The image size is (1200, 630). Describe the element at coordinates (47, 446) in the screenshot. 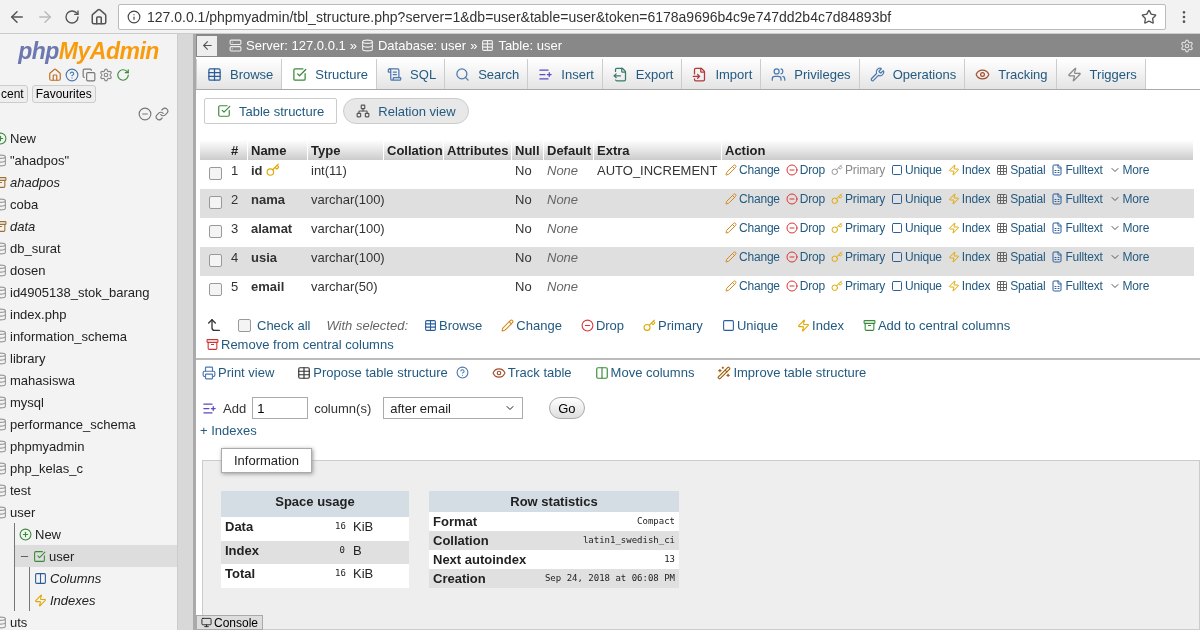

I see `tree-item: phpmyadmin` at that location.